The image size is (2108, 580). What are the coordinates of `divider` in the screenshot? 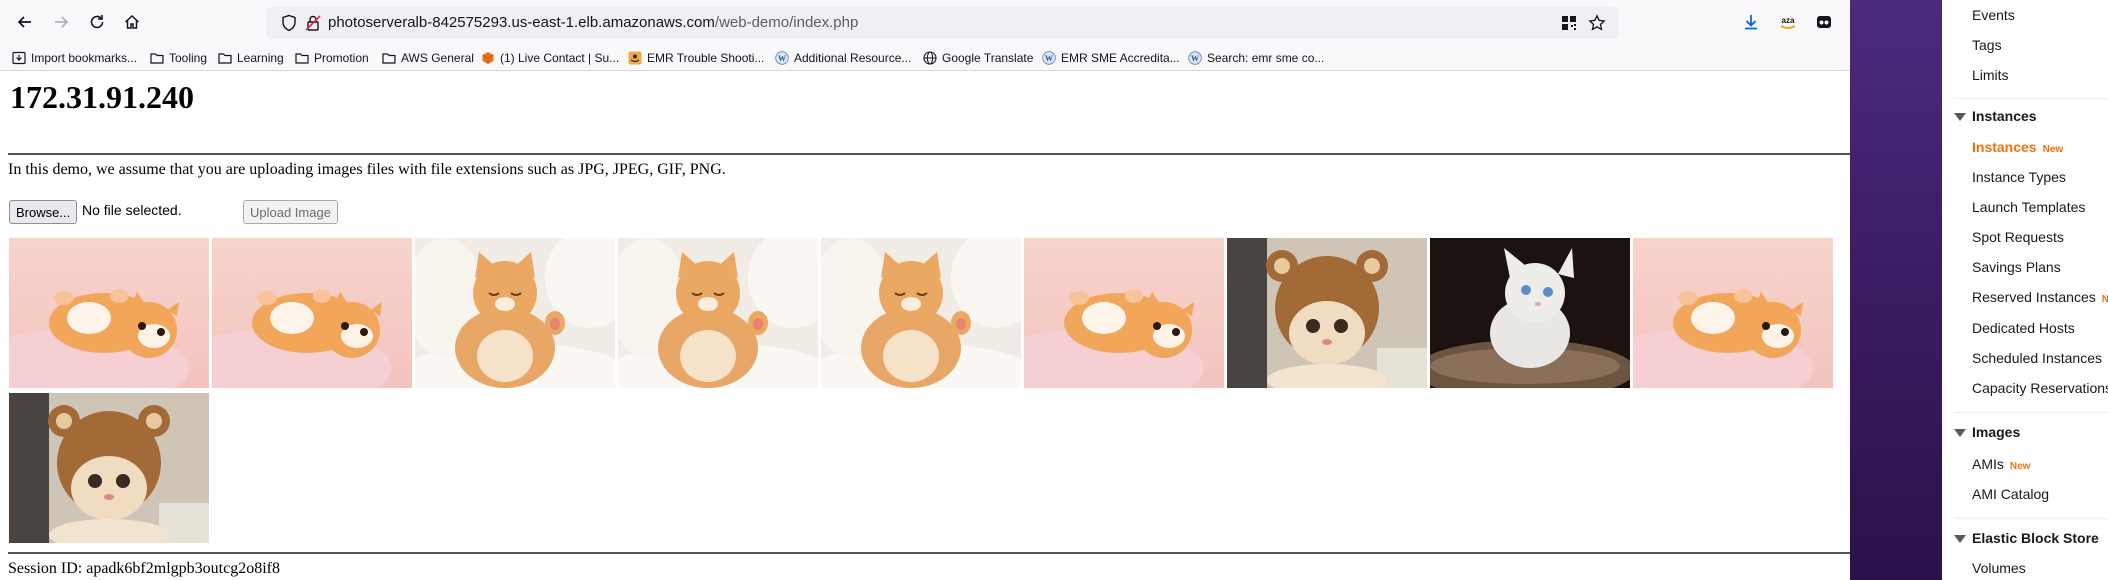 It's located at (929, 154).